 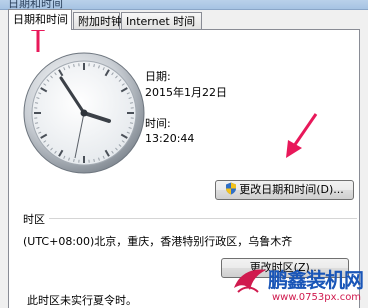 I want to click on watermark-url: www.0753px.com, so click(x=317, y=297).